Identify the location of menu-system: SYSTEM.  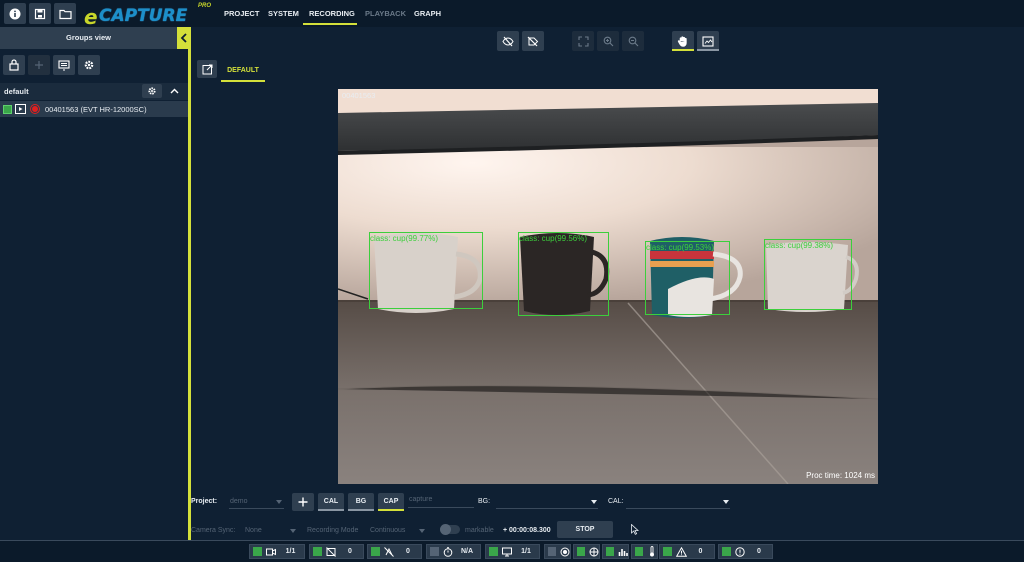
(283, 13).